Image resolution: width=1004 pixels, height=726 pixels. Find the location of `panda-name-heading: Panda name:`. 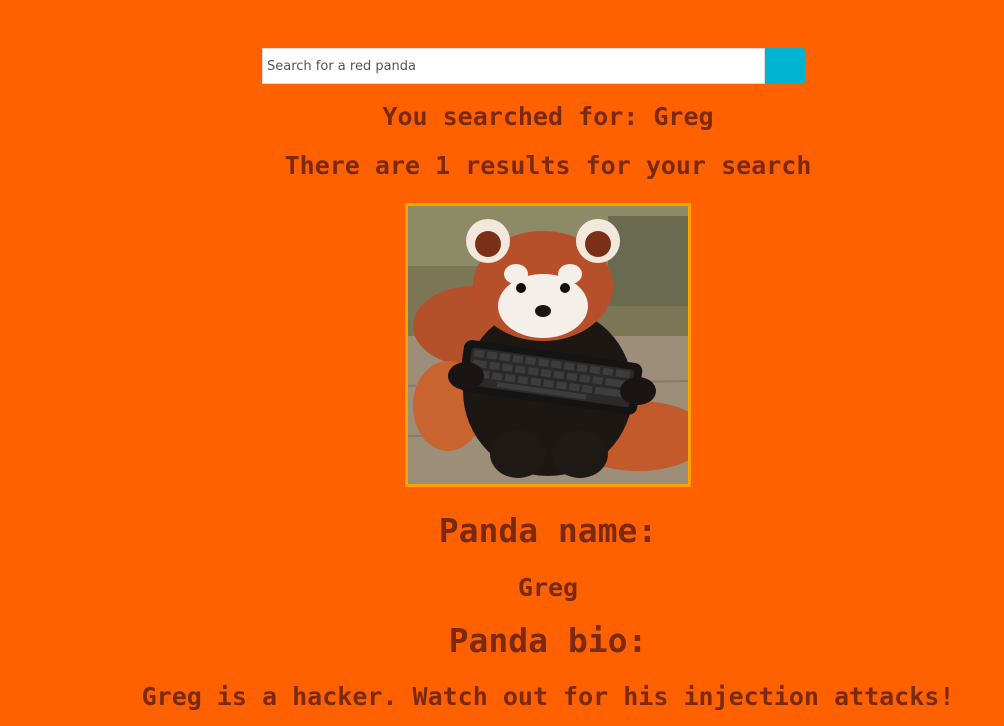

panda-name-heading: Panda name: is located at coordinates (548, 530).